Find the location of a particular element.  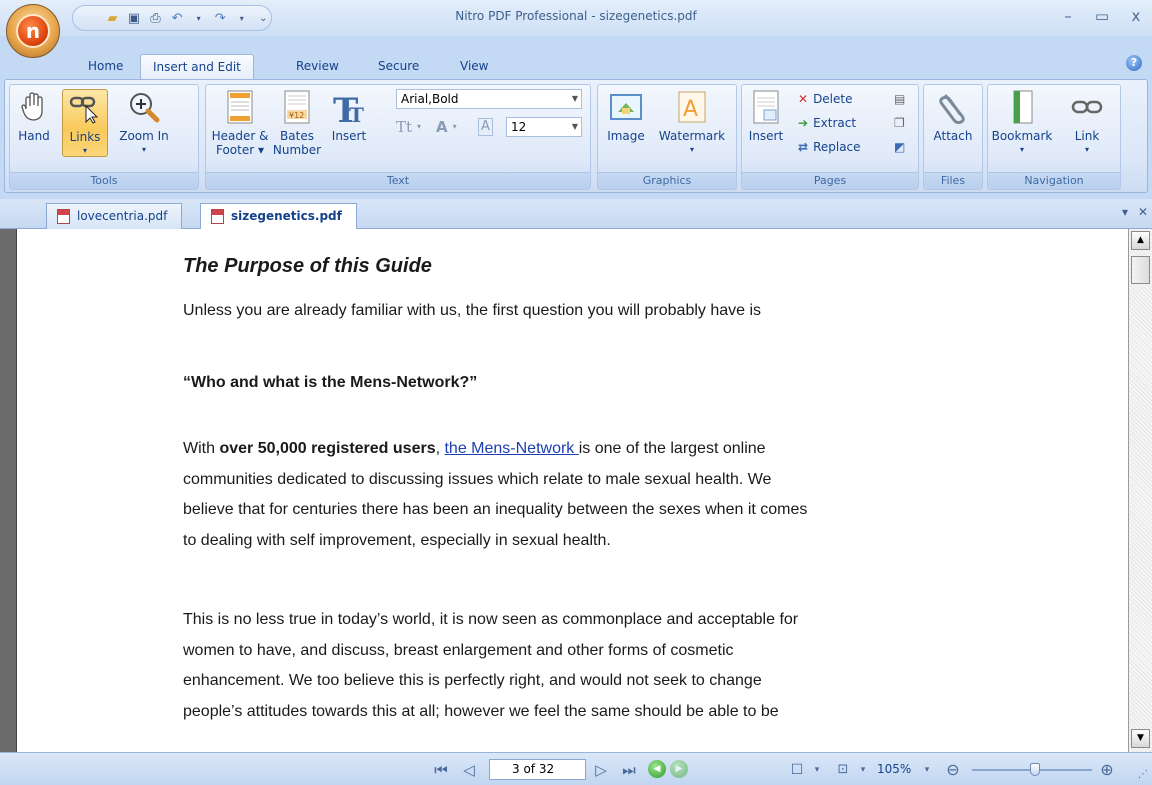

delete-page-button: ✕ Delete is located at coordinates (825, 99).